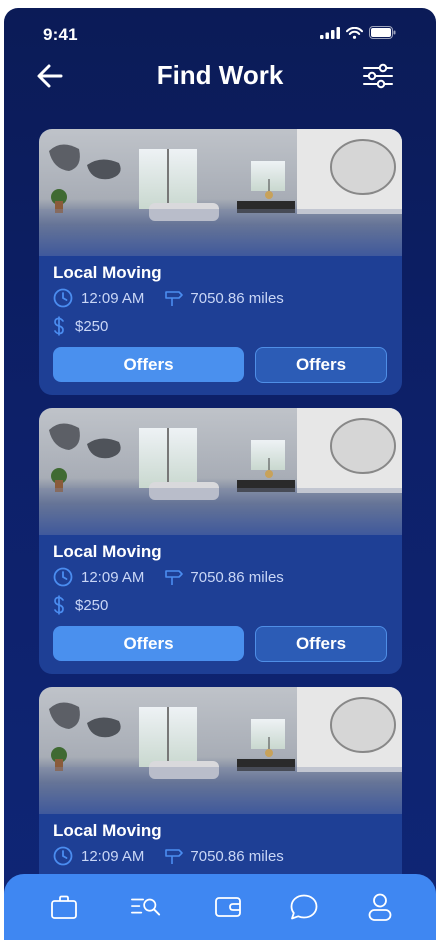 This screenshot has width=440, height=940. I want to click on filter-sliders-icon, so click(378, 76).